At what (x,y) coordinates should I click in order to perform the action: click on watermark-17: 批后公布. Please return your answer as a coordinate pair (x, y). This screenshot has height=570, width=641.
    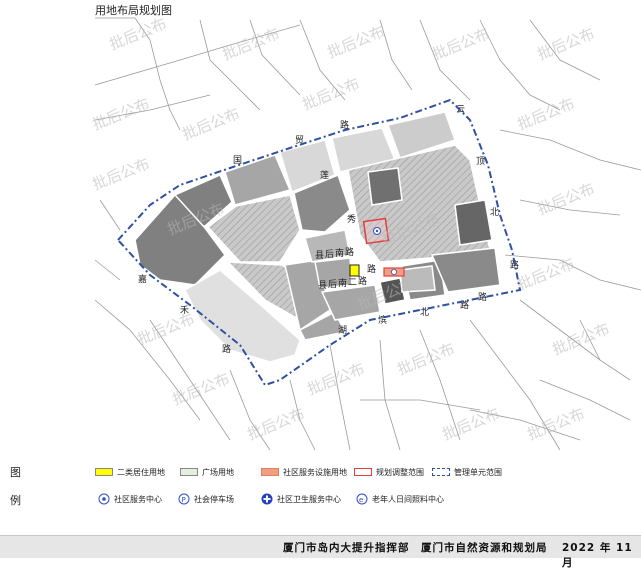
    Looking at the image, I should click on (201, 389).